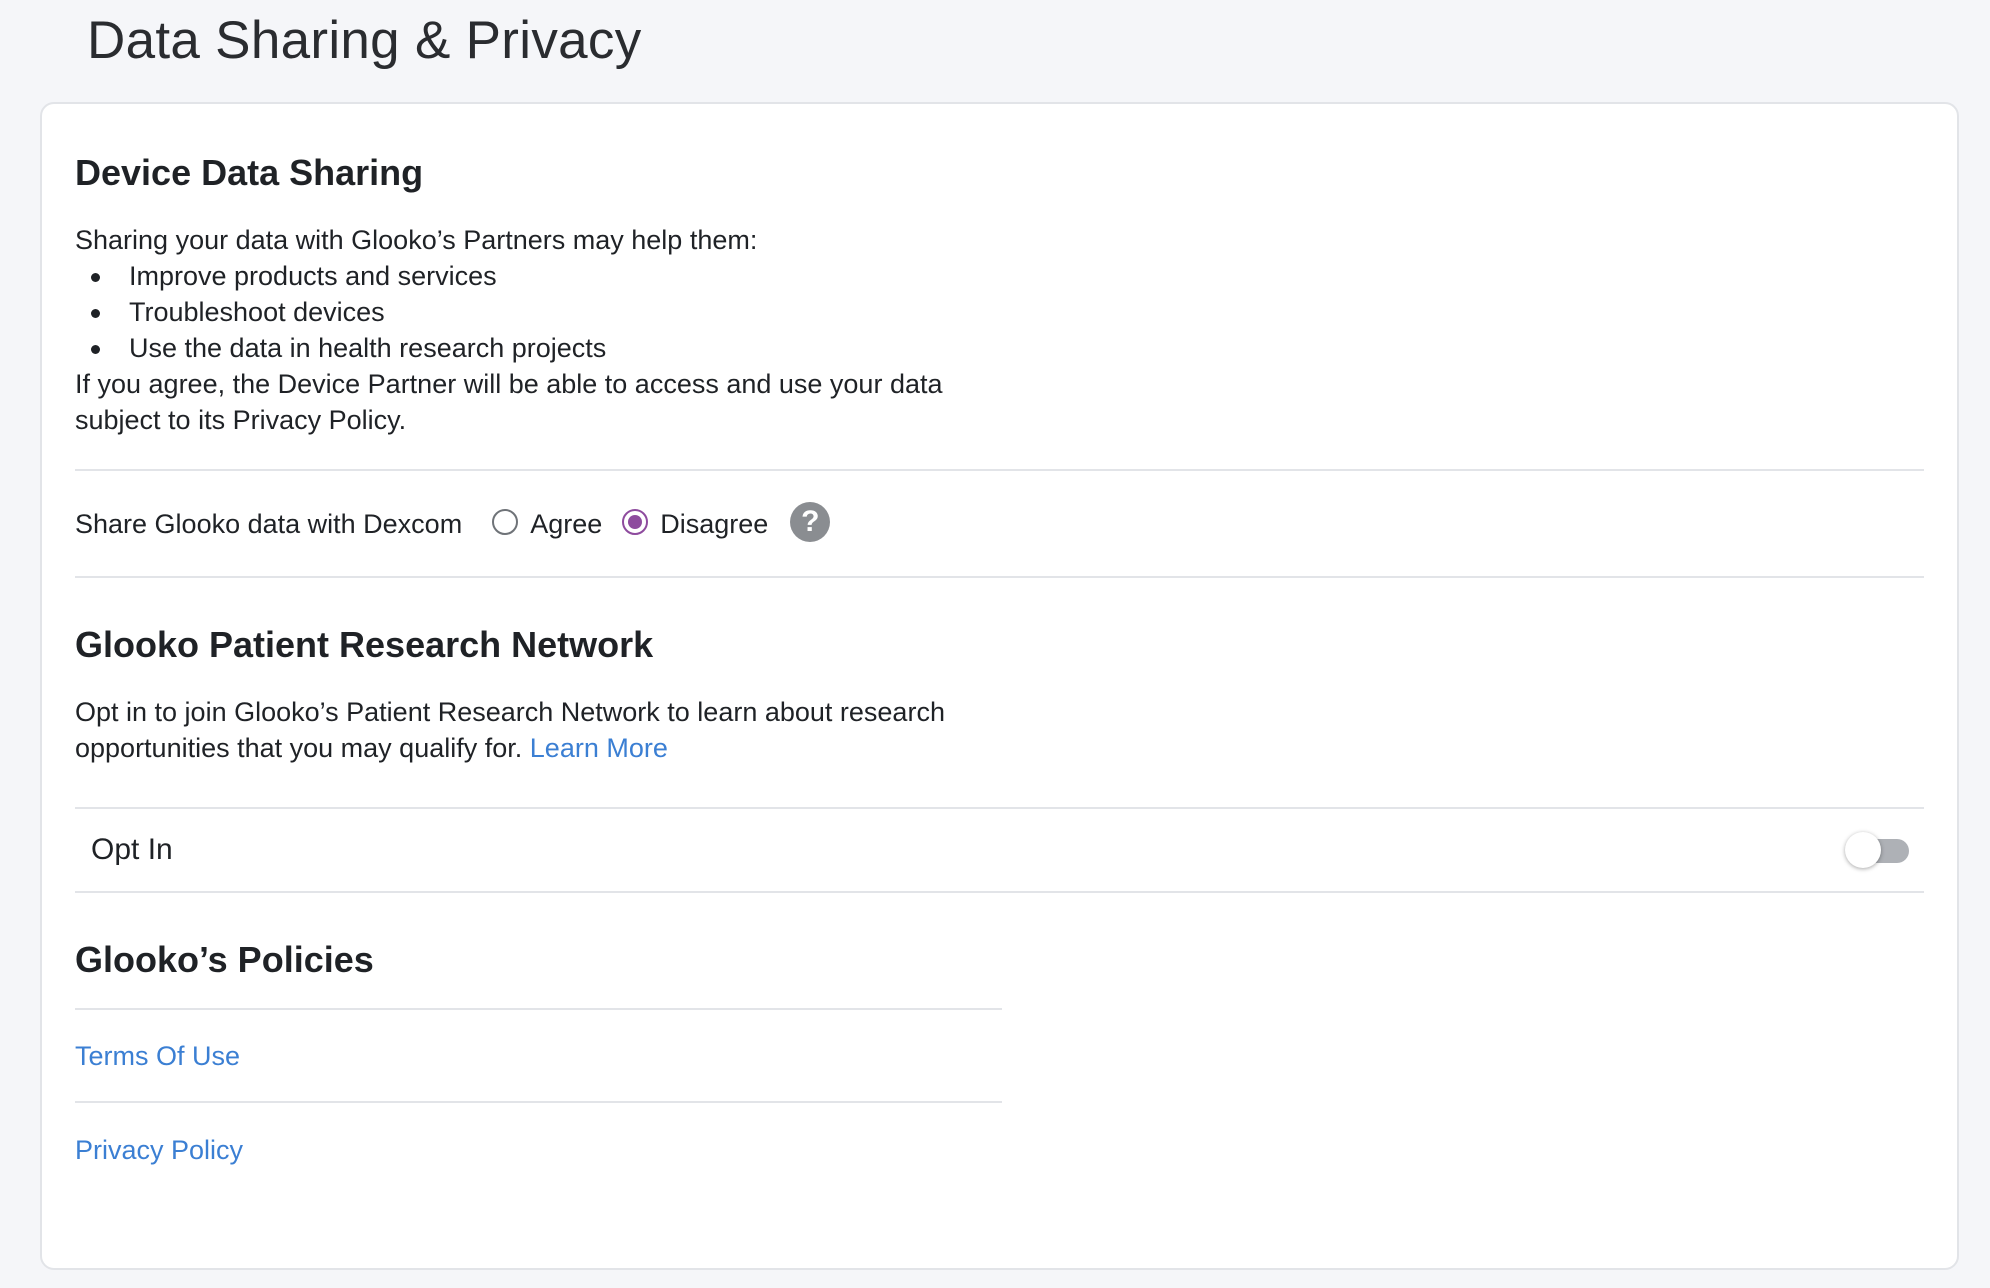  I want to click on agree-label: Agree, so click(566, 523).